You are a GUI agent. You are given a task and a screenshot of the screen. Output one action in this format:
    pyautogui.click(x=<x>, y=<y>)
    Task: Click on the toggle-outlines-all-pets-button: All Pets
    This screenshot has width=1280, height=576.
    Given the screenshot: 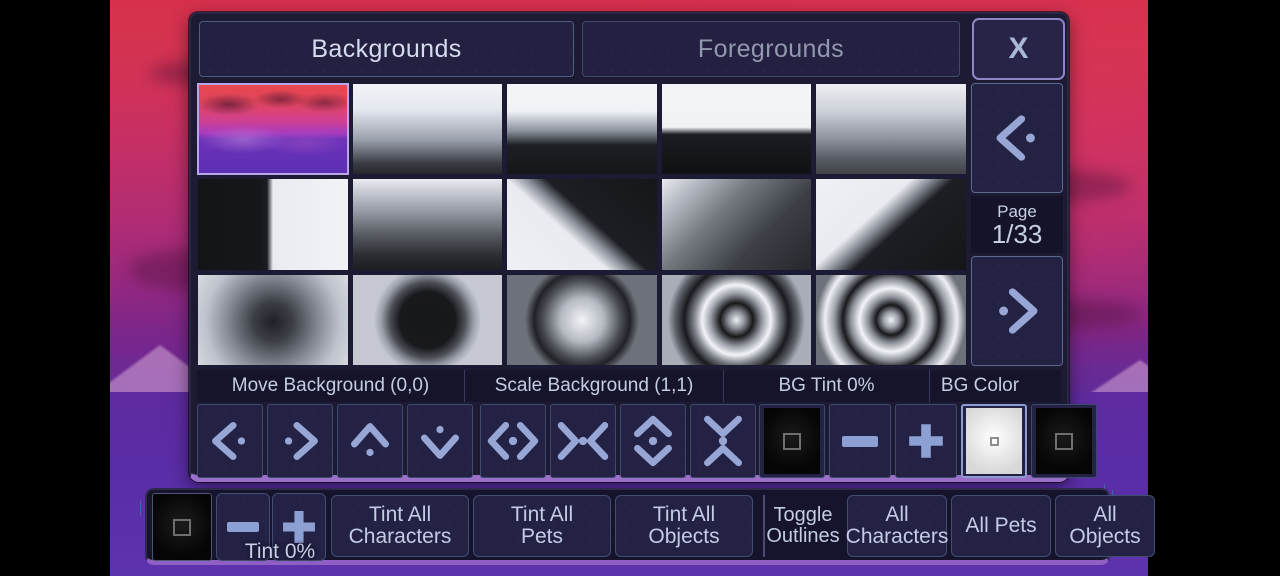 What is the action you would take?
    pyautogui.click(x=1001, y=526)
    